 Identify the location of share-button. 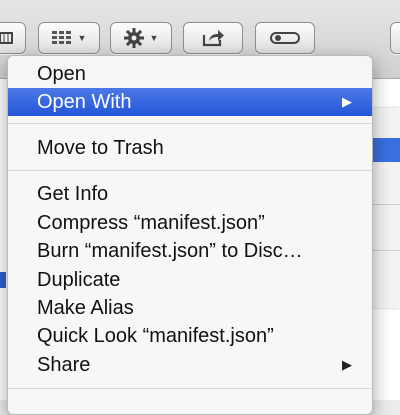
(213, 38).